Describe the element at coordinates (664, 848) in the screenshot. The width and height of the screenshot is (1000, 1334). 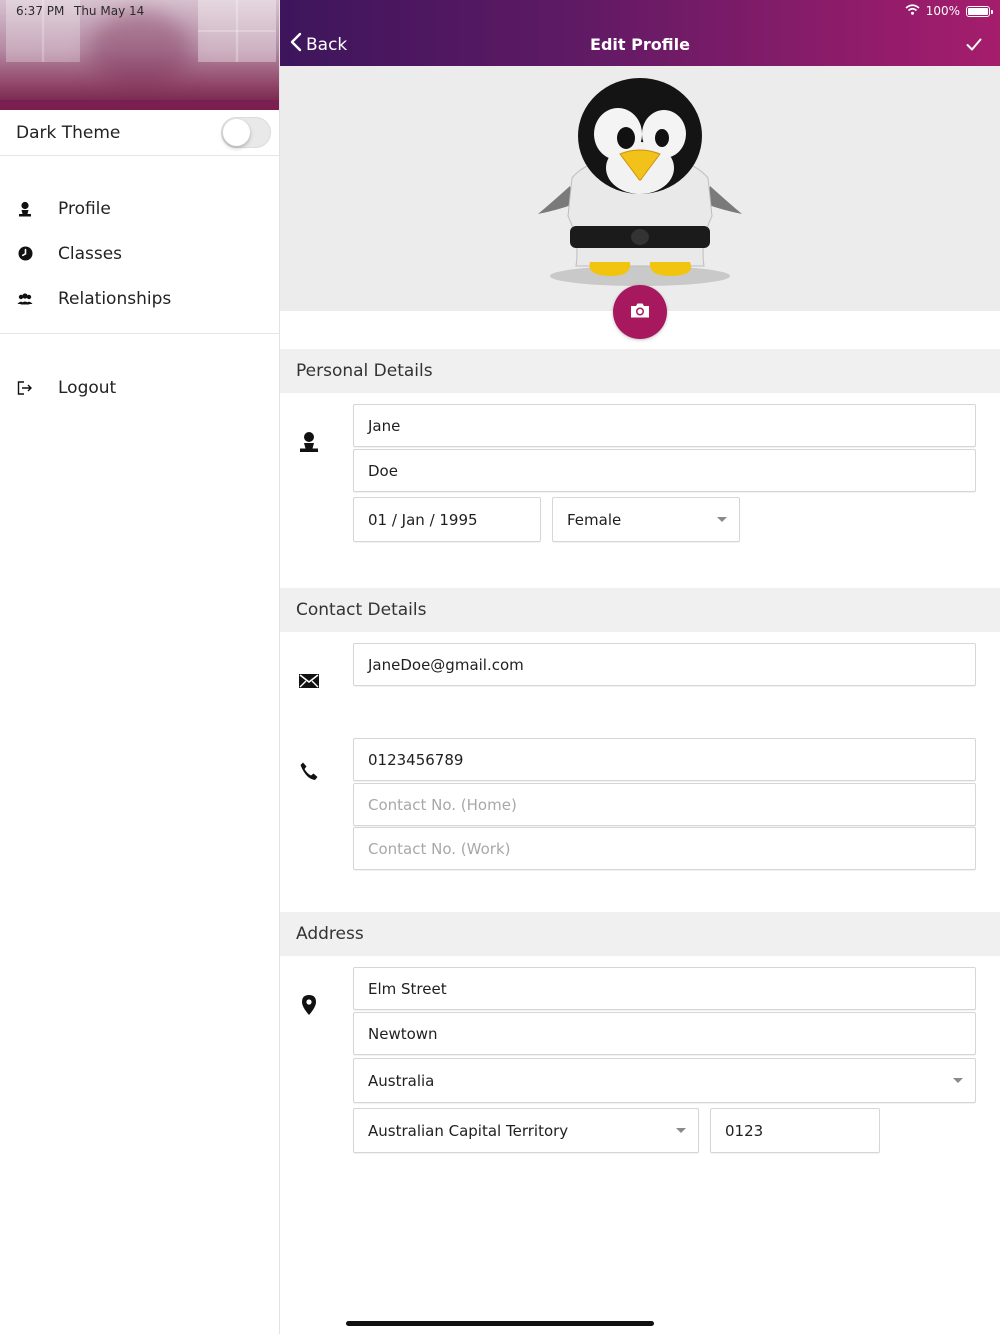
I see `work-number-field: Contact No. (Work)` at that location.